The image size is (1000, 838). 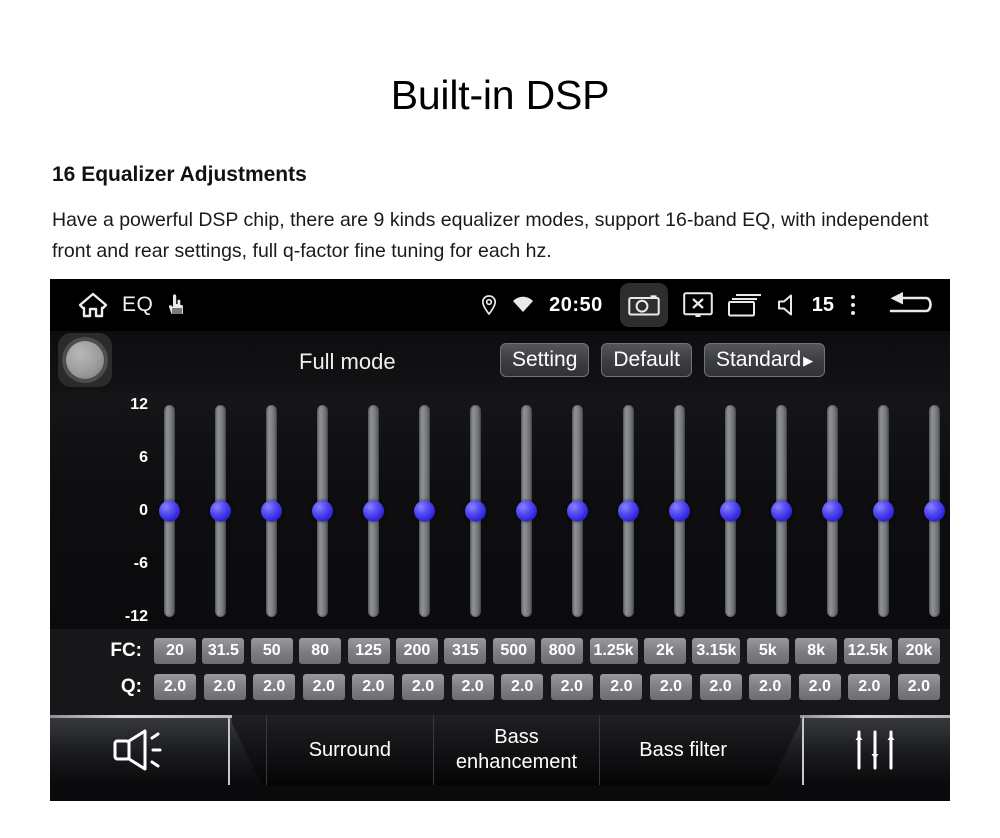 I want to click on tab-slant-divider-right, so click(x=787, y=750).